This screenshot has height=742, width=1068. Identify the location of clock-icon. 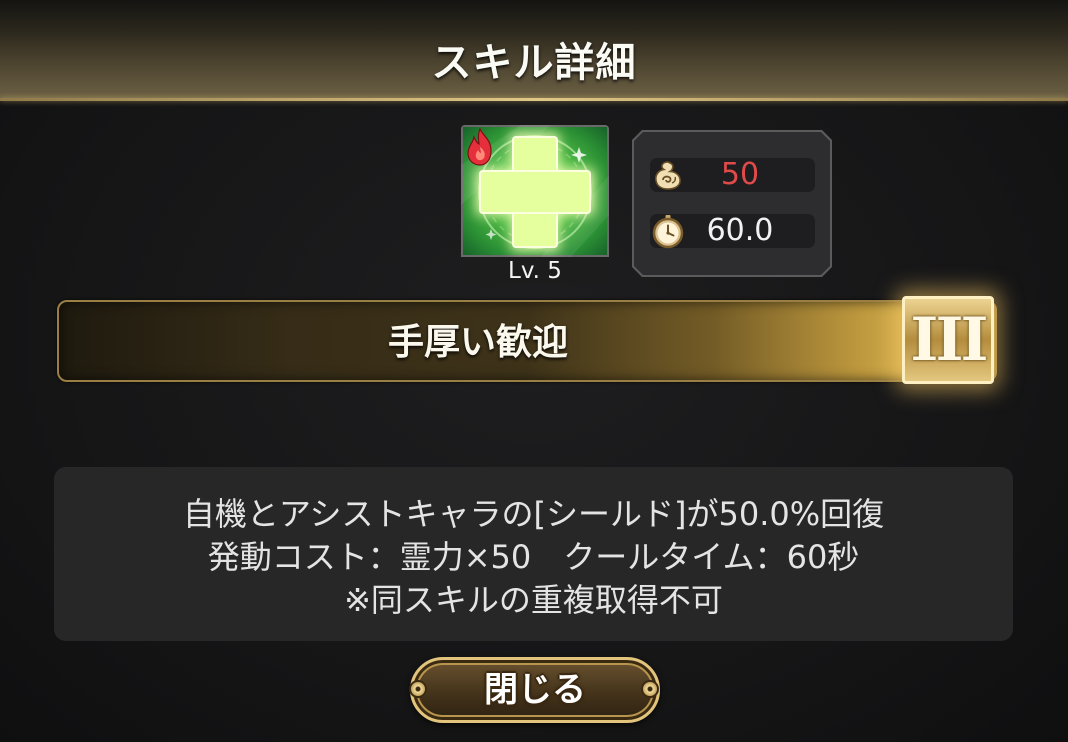
(668, 232).